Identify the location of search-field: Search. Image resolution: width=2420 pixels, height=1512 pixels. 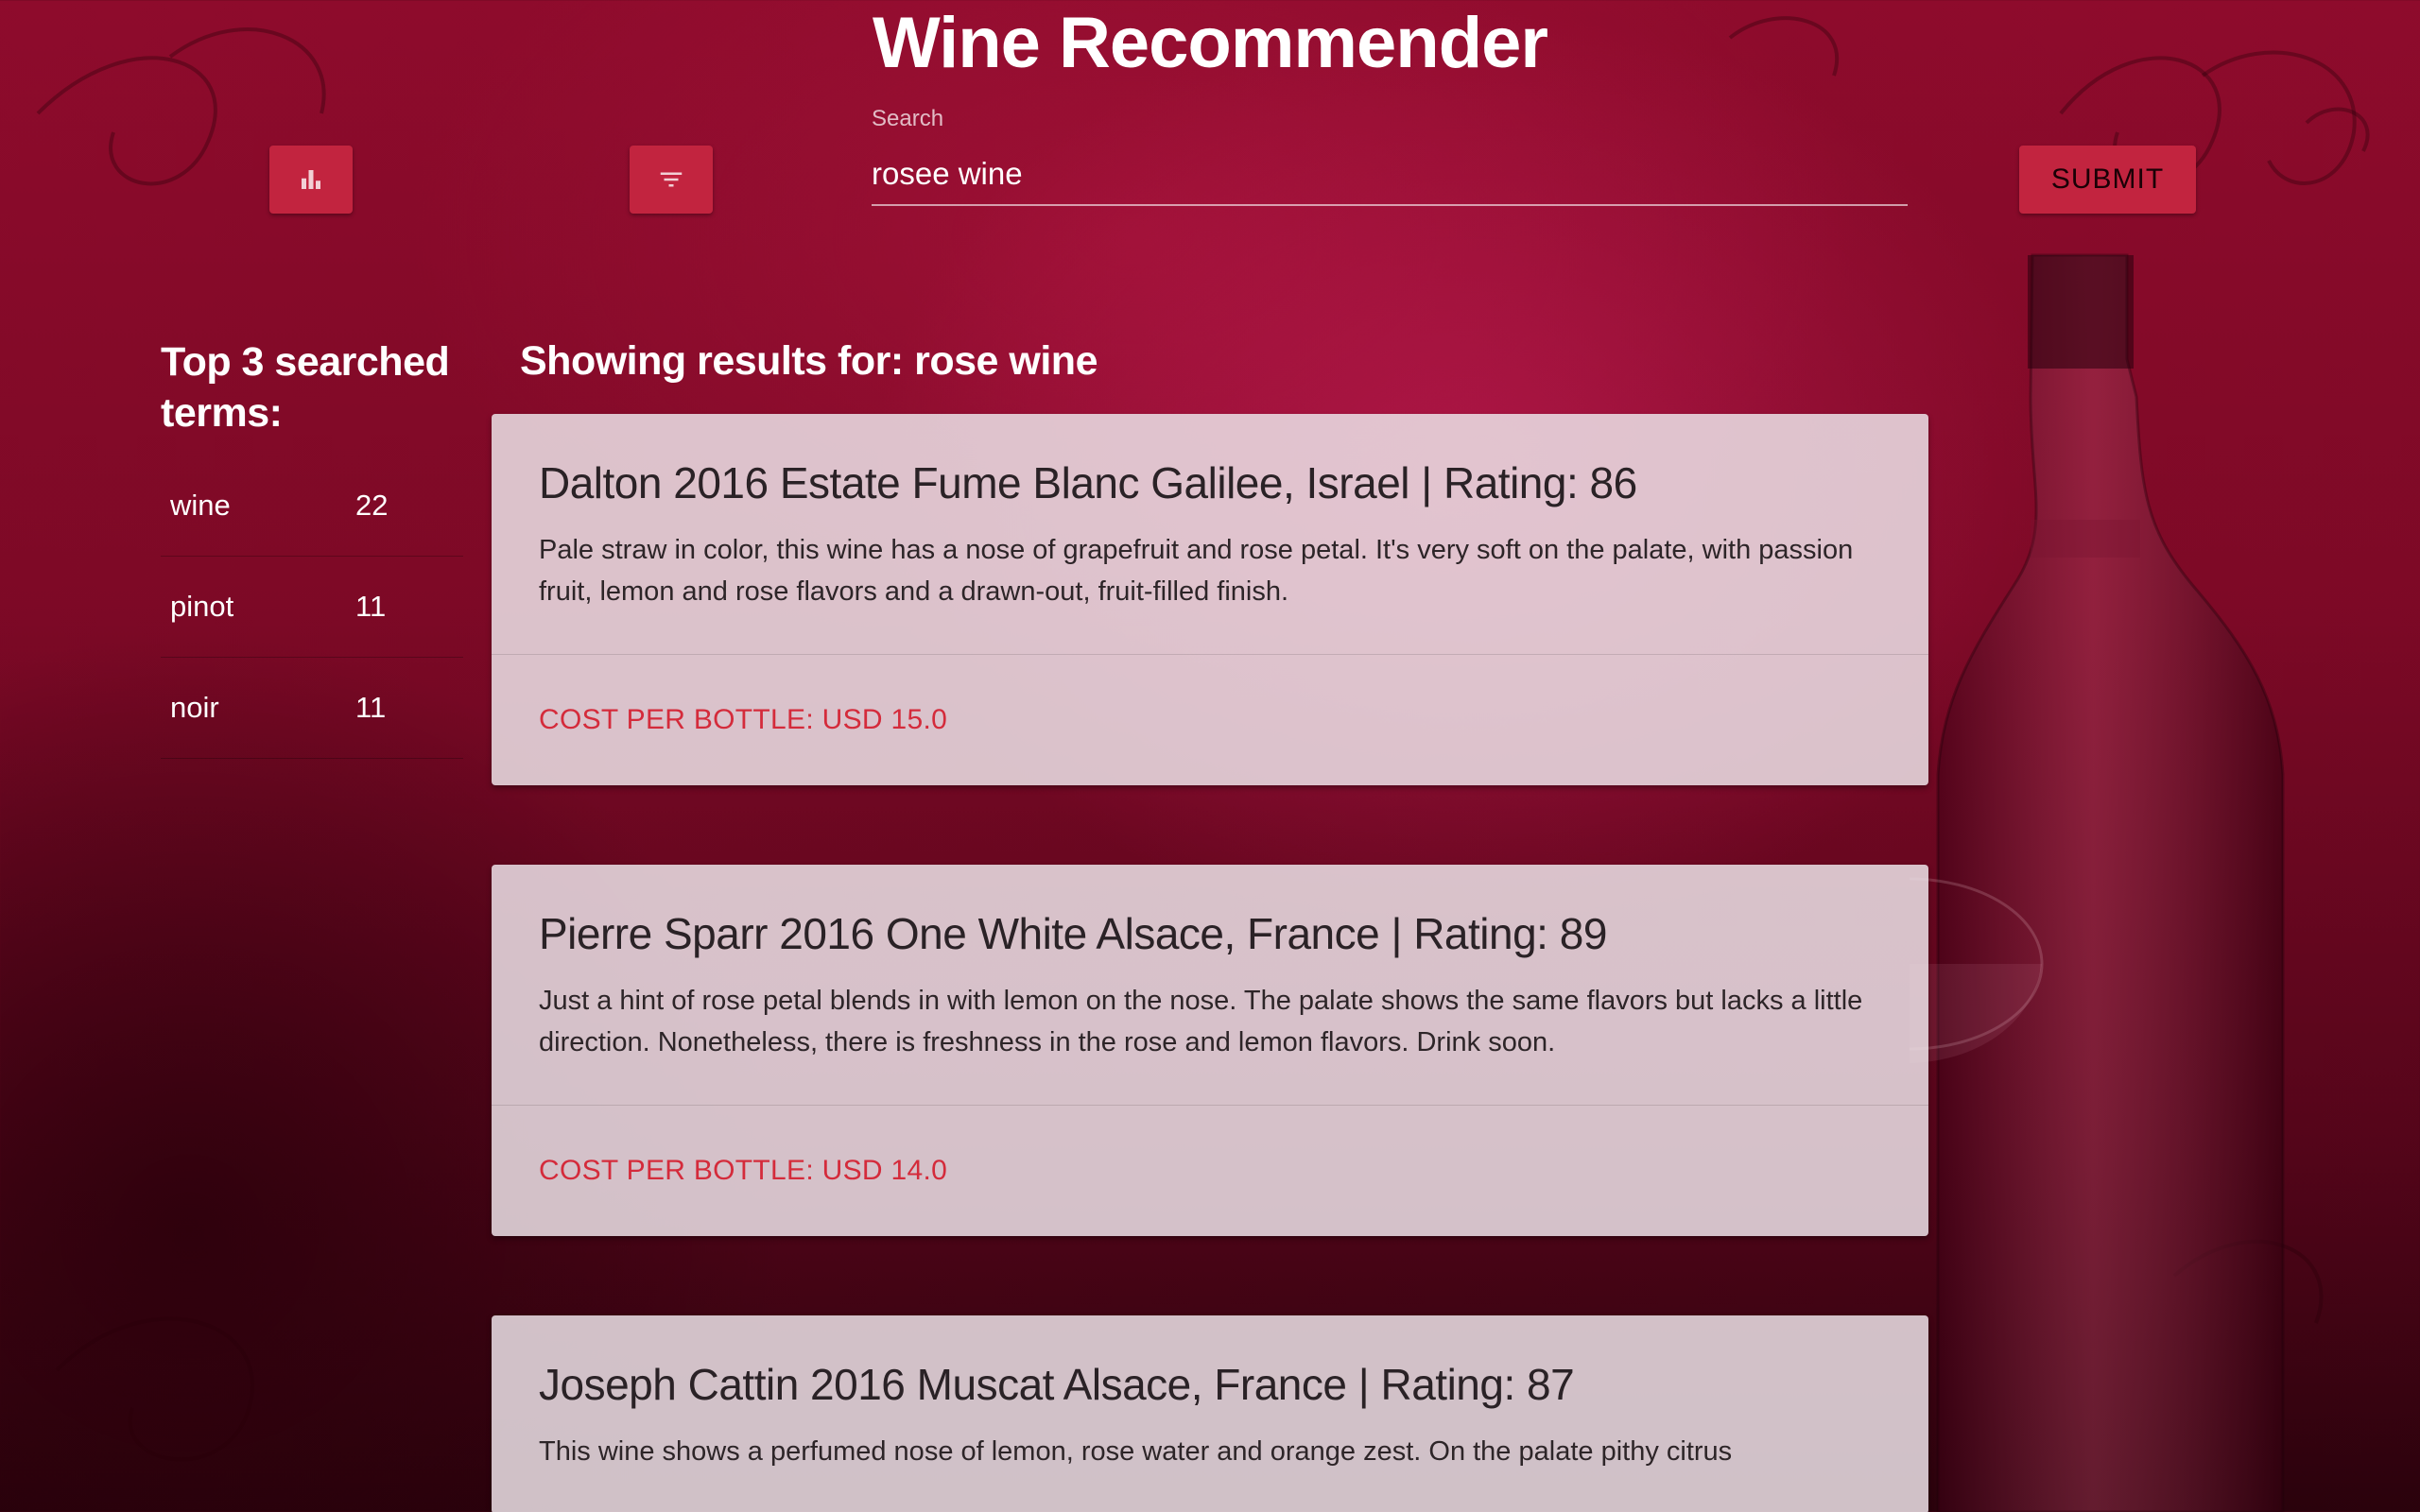
(1390, 158).